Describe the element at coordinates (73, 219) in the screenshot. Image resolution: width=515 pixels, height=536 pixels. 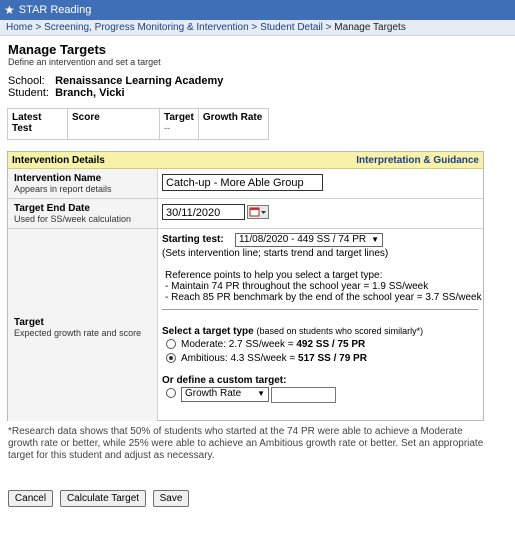
I see `end-date-desc: Used for SS/week calculation` at that location.